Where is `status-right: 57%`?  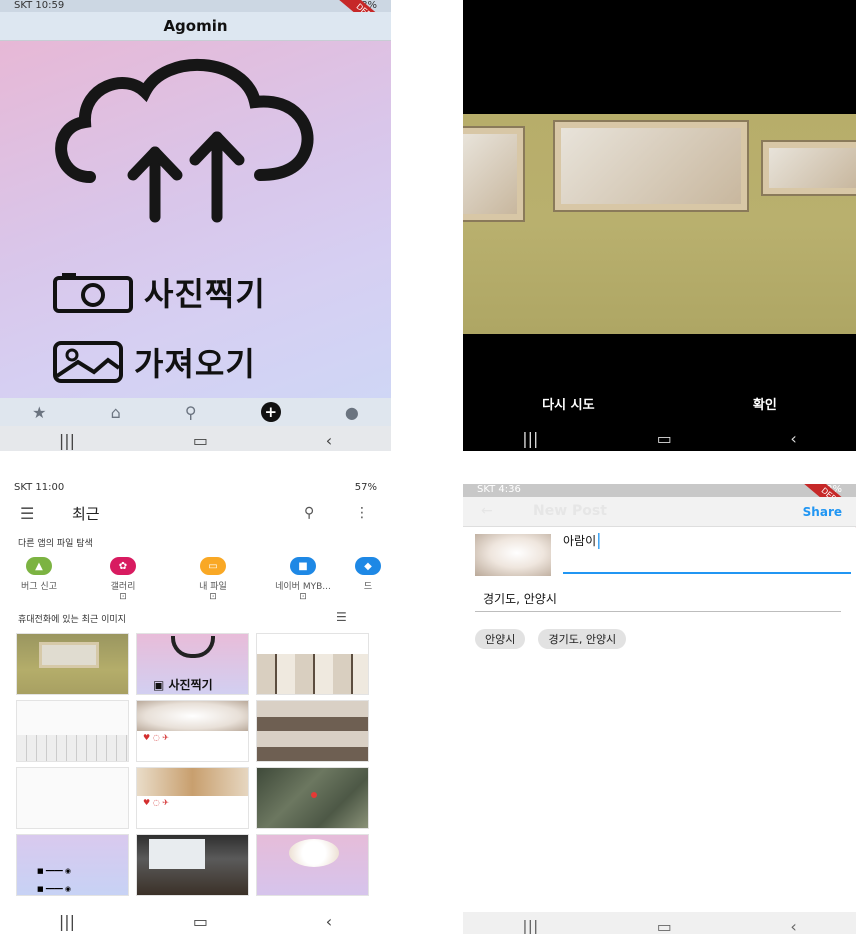
status-right: 57% is located at coordinates (365, 487).